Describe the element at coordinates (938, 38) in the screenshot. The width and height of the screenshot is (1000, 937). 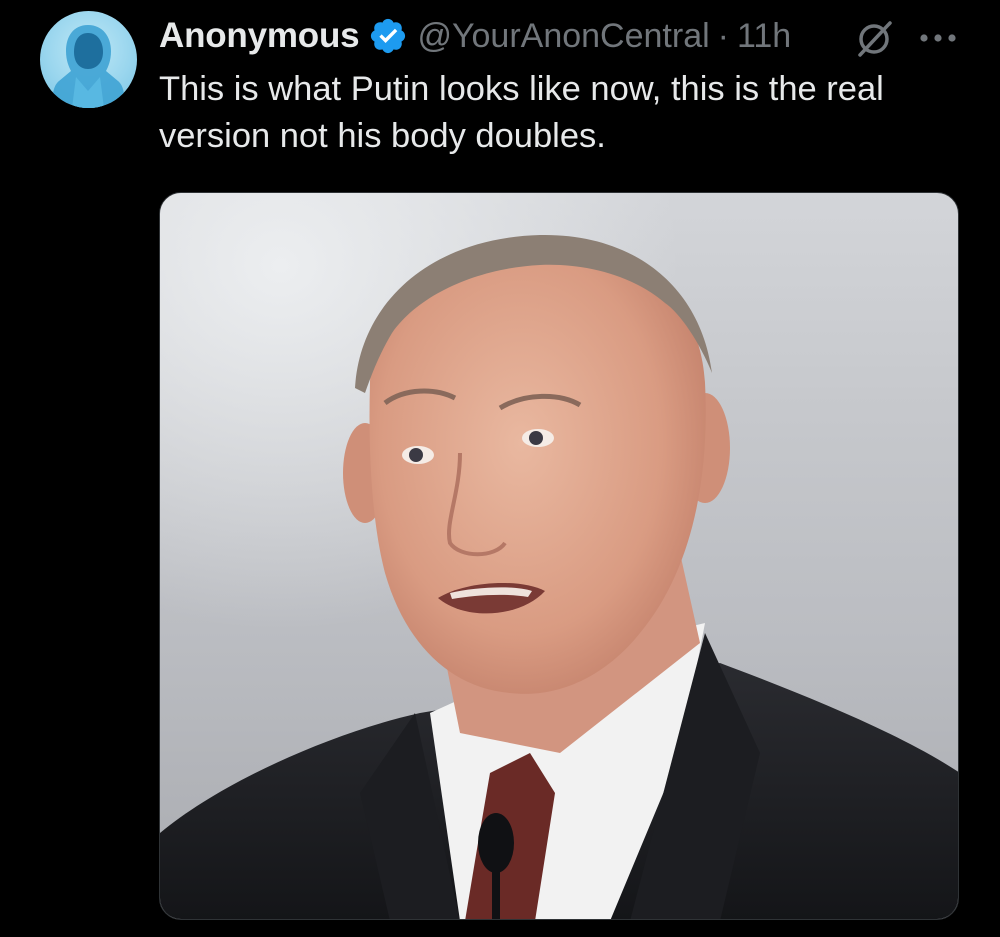
I see `more-horizontal-icon` at that location.